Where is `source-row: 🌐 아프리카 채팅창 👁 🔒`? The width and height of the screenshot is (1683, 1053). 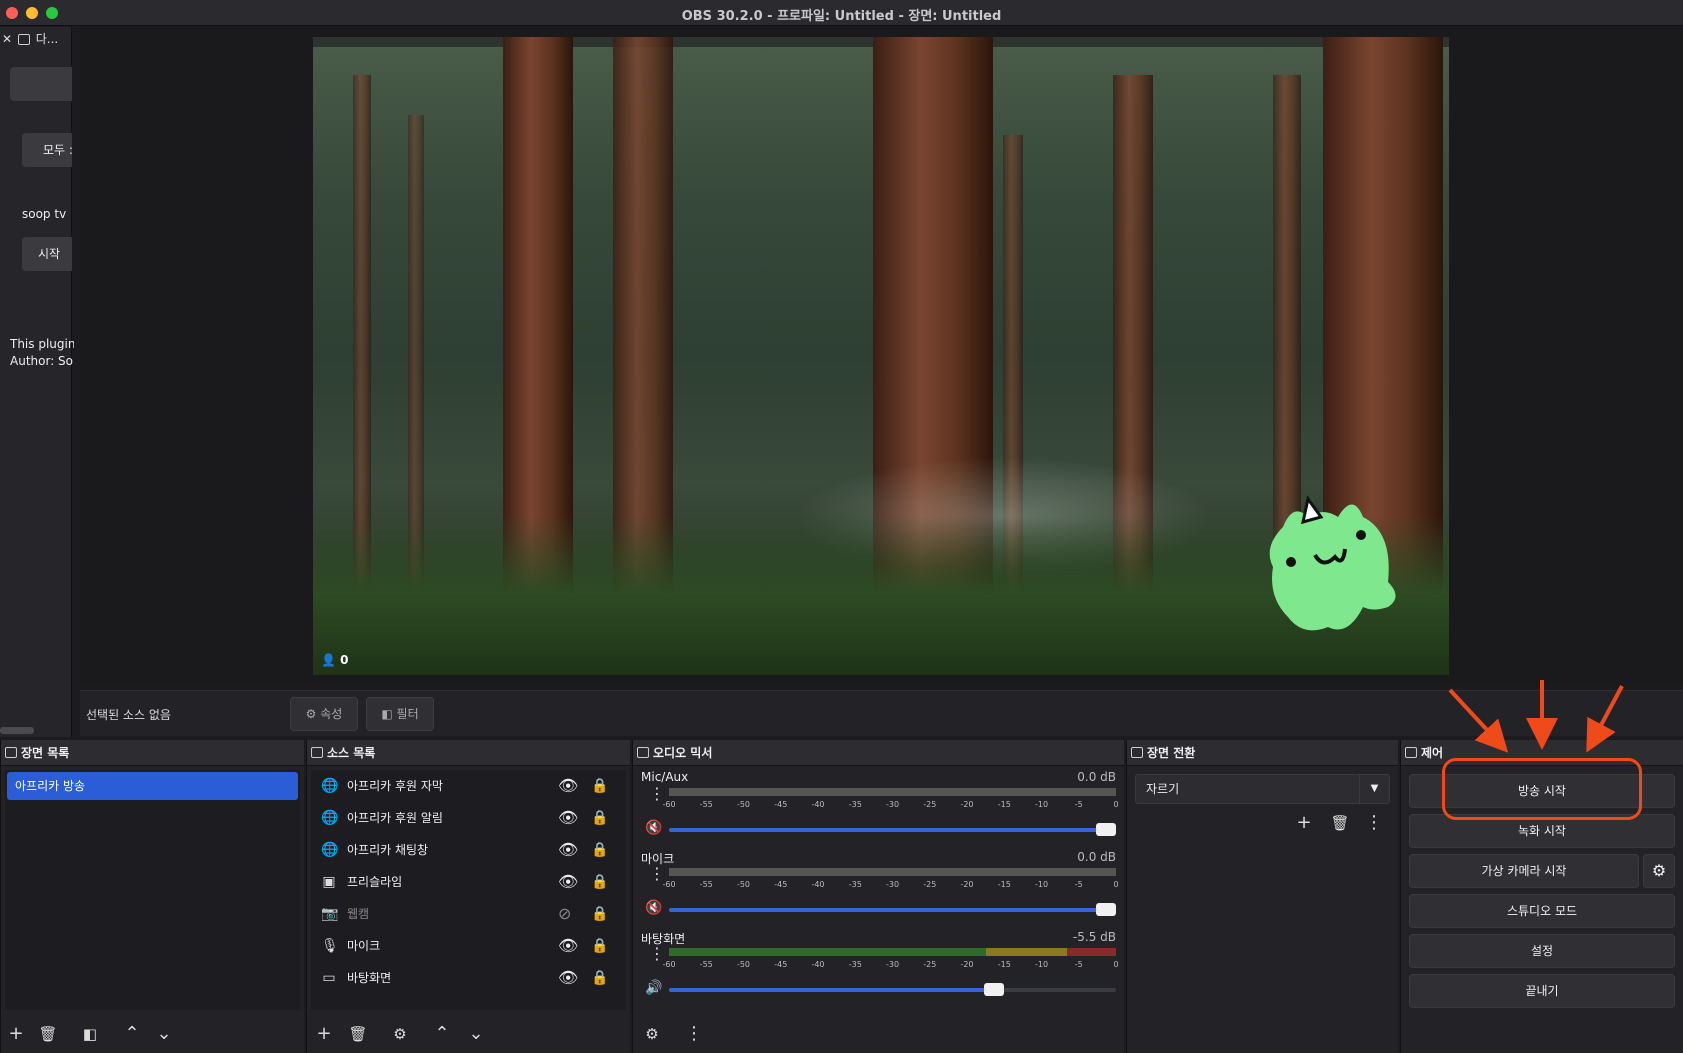
source-row: 🌐 아프리카 채팅창 👁 🔒 is located at coordinates (468, 850).